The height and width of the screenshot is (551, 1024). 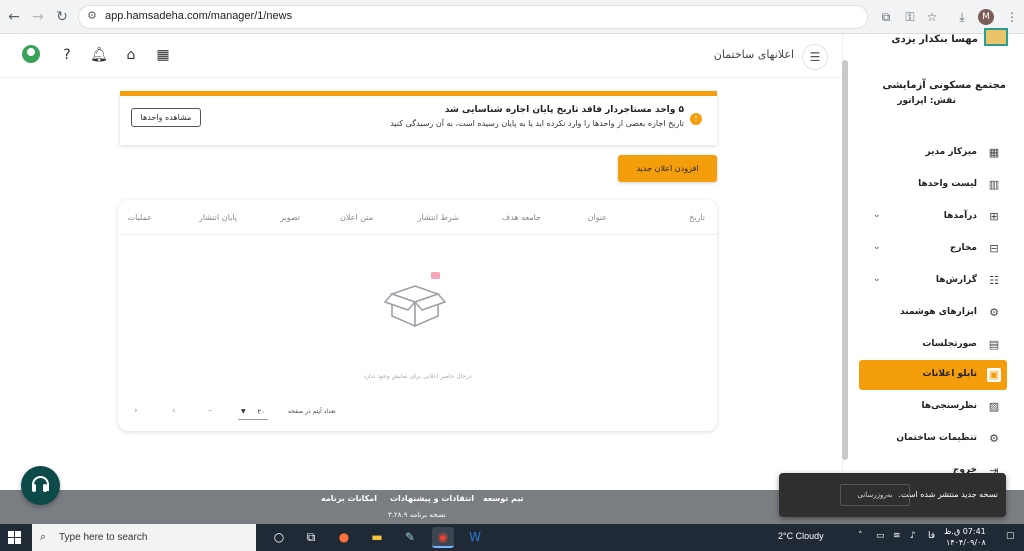 What do you see at coordinates (994, 344) in the screenshot?
I see `minutes-icon: ▤` at bounding box center [994, 344].